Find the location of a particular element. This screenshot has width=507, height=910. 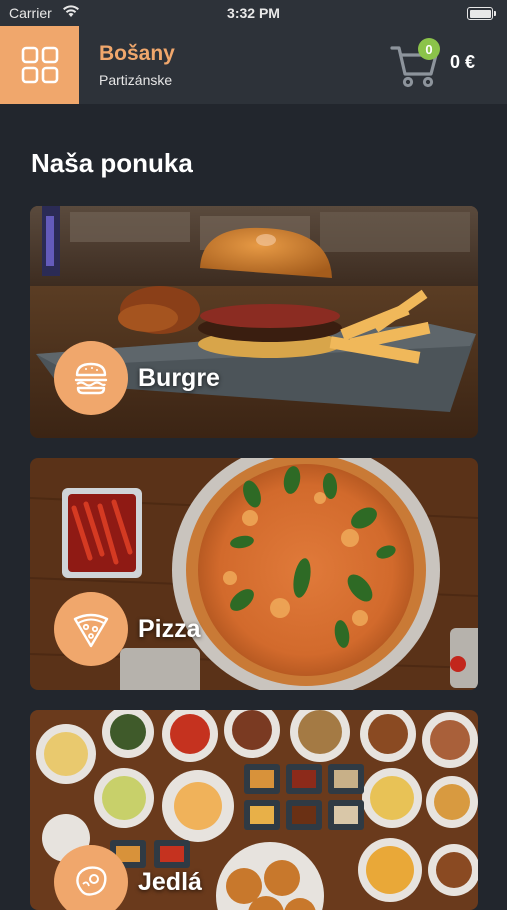

meals-category-icon is located at coordinates (91, 877).